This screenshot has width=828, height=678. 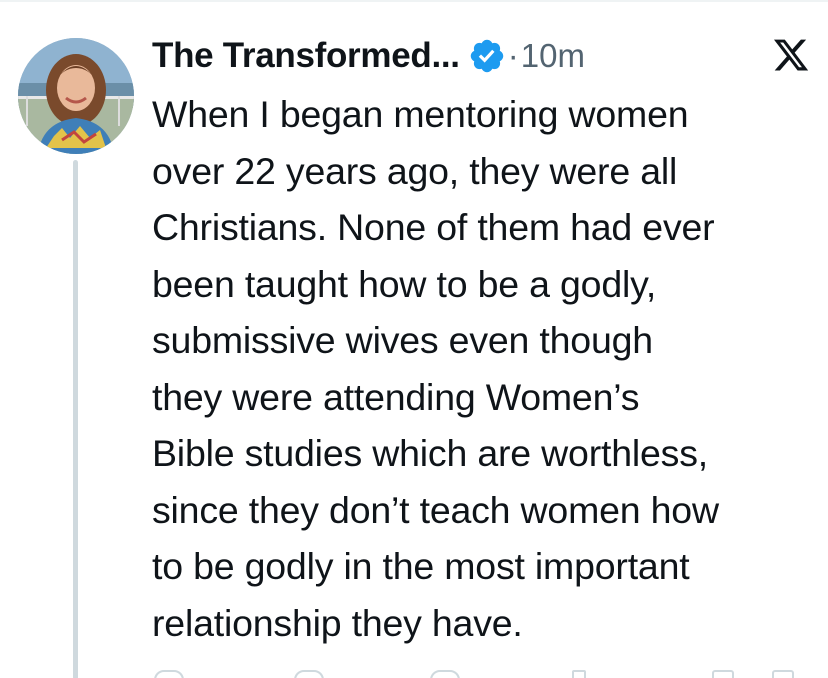 What do you see at coordinates (490, 671) in the screenshot?
I see `tweet-action-bar` at bounding box center [490, 671].